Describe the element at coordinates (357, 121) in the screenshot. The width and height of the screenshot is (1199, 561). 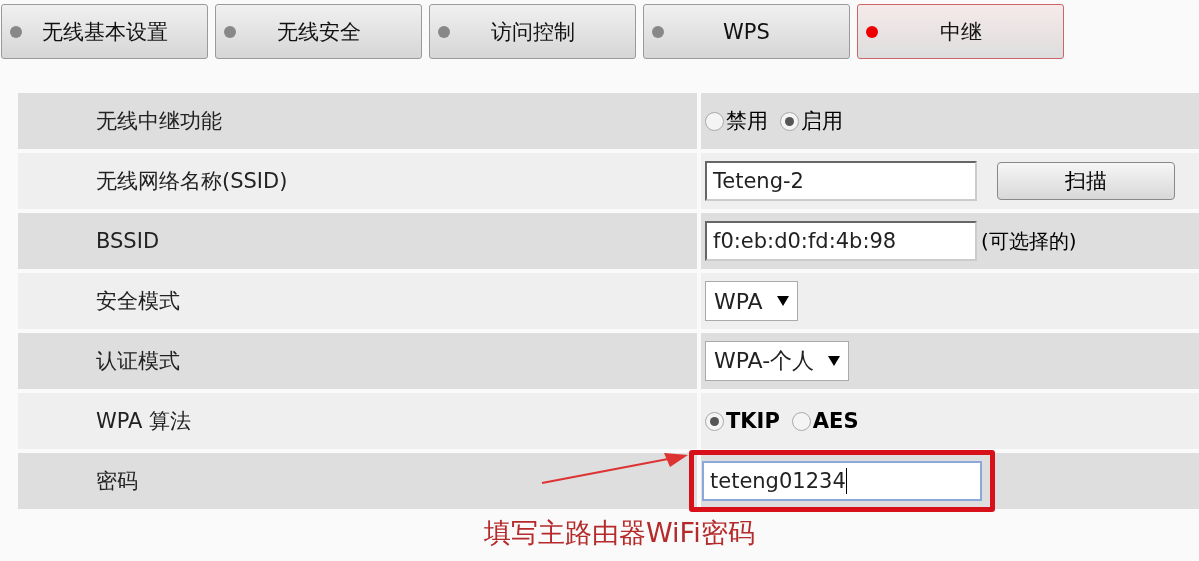
I see `table-cell: 无线中继功能` at that location.